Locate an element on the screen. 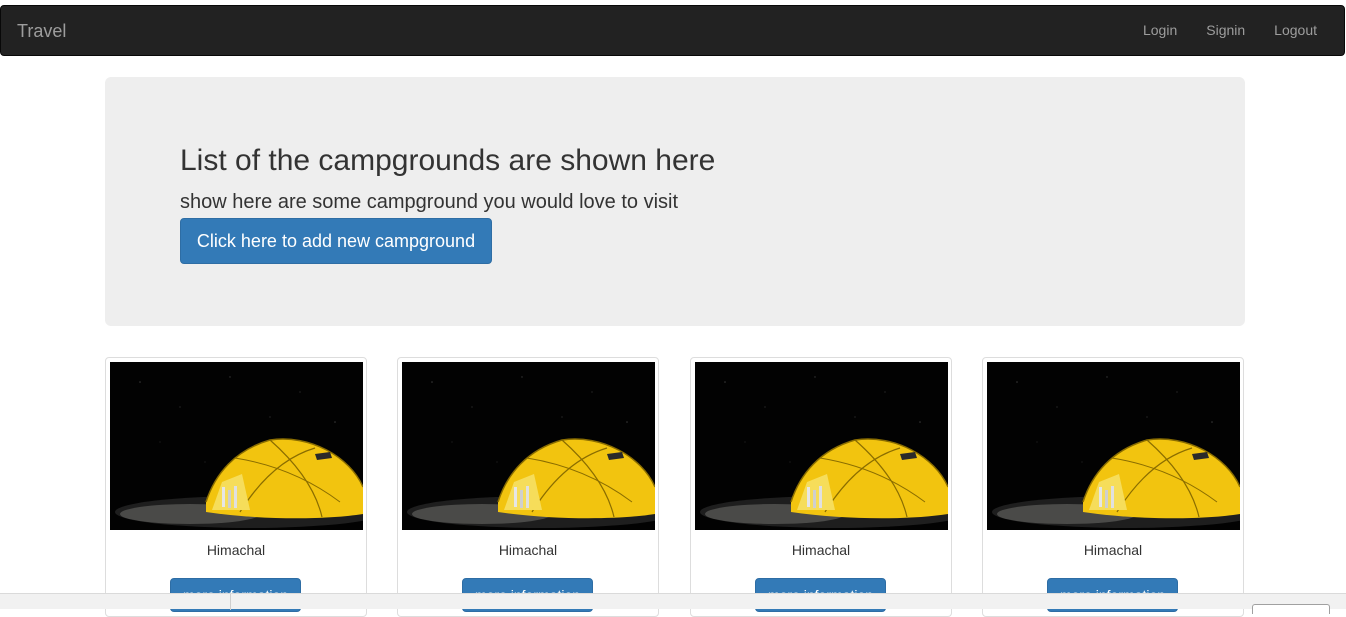 This screenshot has height=617, width=1346. page-title: List of the campgrounds are shown here is located at coordinates (448, 160).